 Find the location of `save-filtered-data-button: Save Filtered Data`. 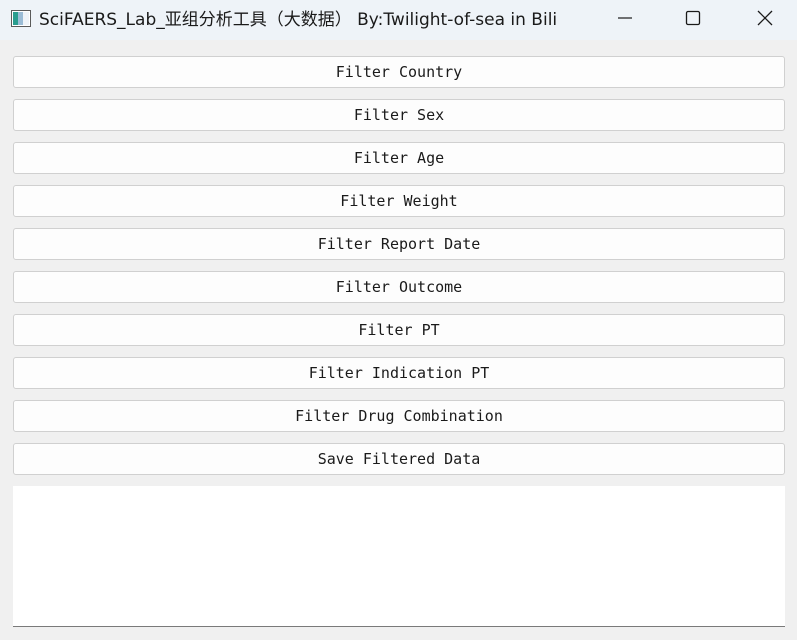

save-filtered-data-button: Save Filtered Data is located at coordinates (399, 459).